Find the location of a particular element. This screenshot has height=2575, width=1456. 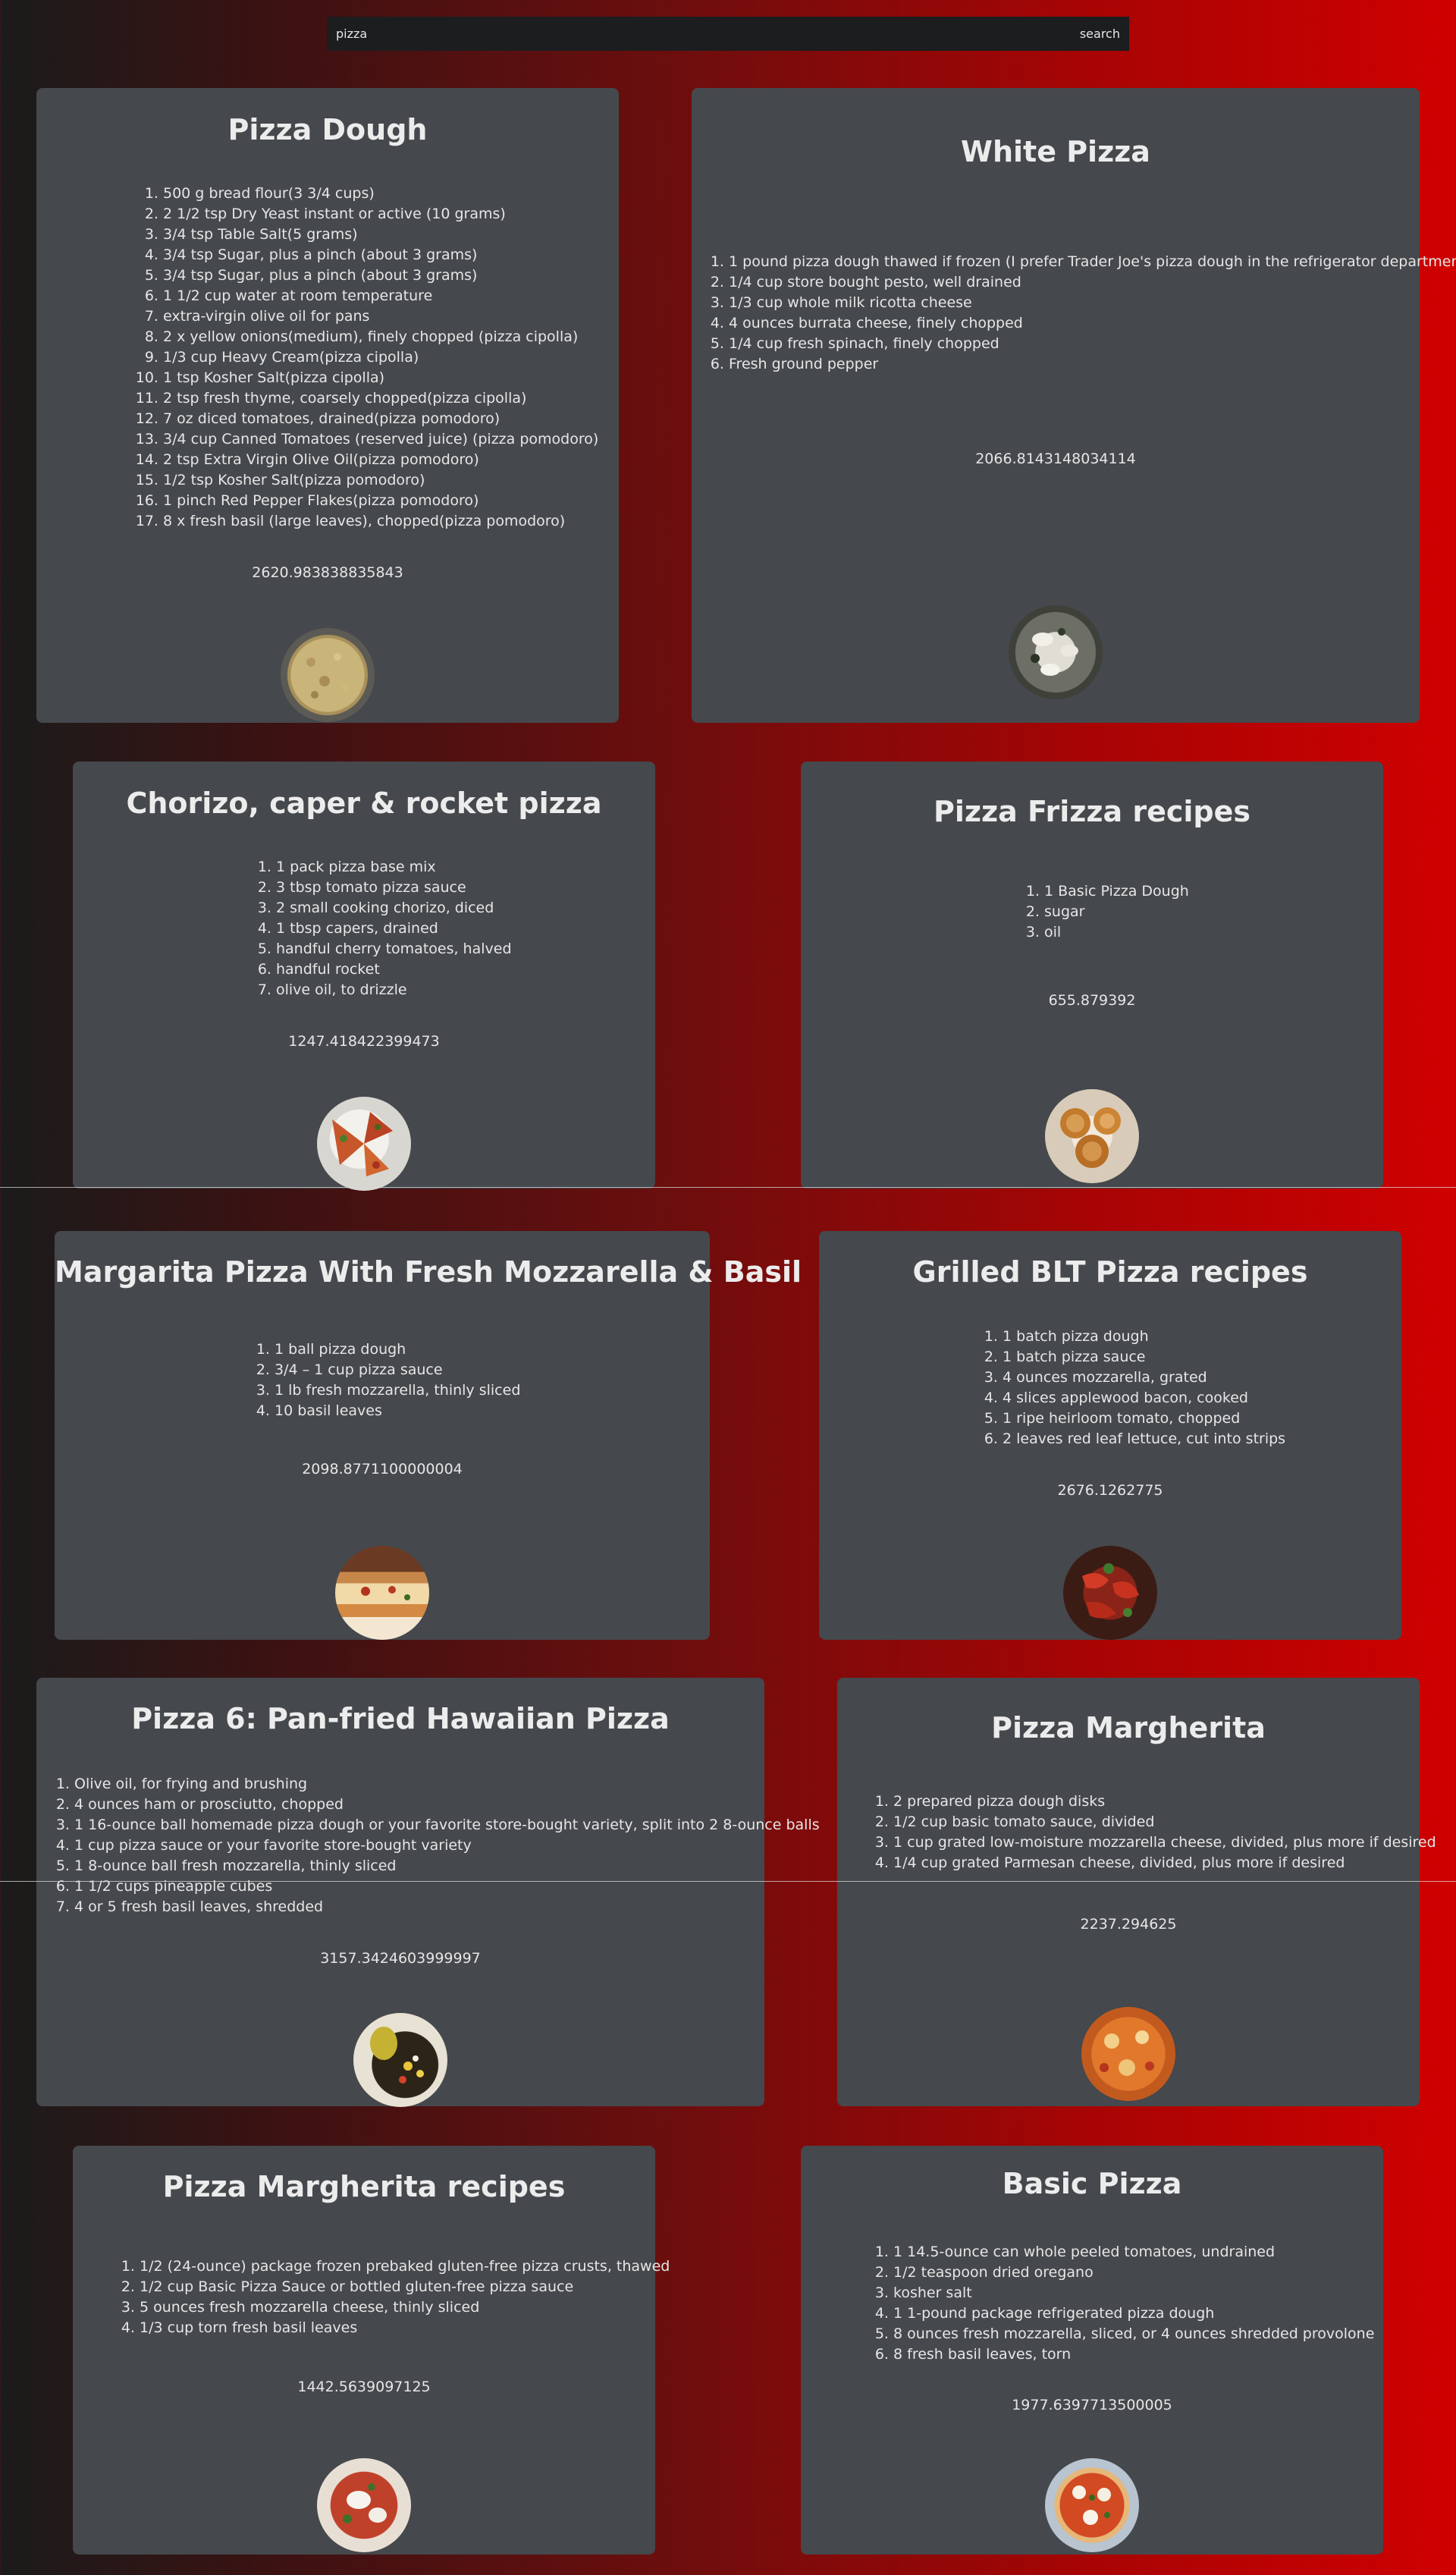

recipe-title: Pizza Frizza recipes is located at coordinates (1092, 811).